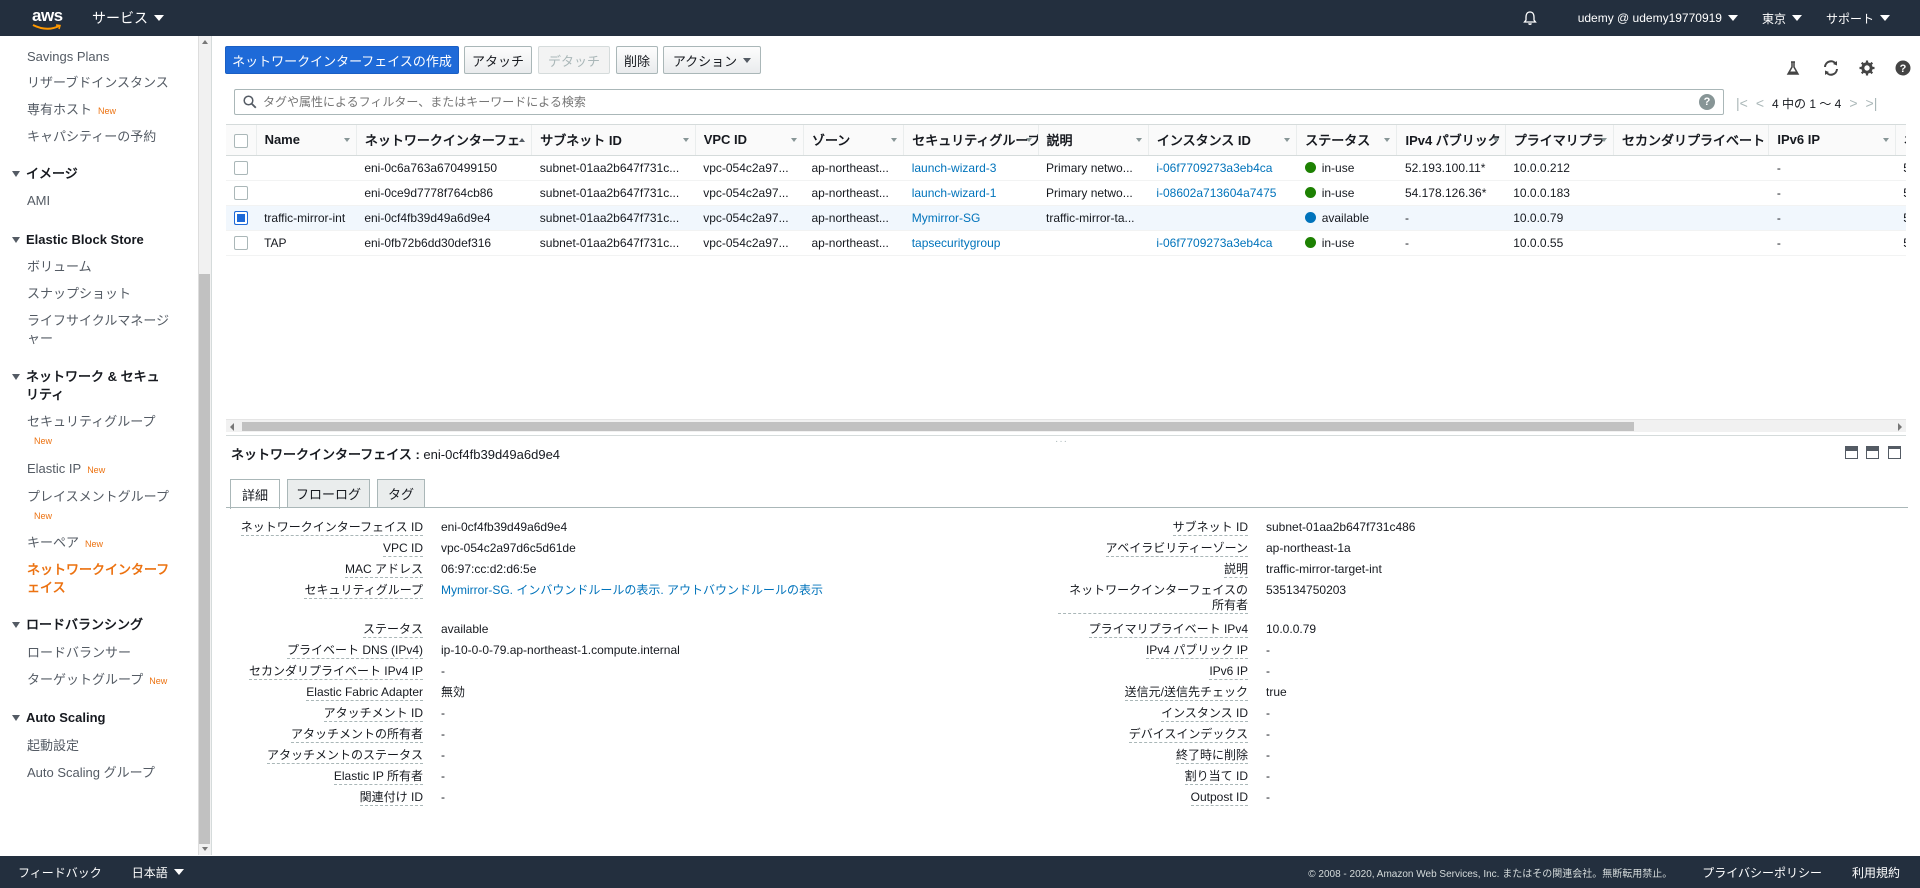  What do you see at coordinates (632, 590) in the screenshot?
I see `value-security-groups-link: Mymirror-SG. インバウンドルールの表示. アウトバウンドルールの表示` at bounding box center [632, 590].